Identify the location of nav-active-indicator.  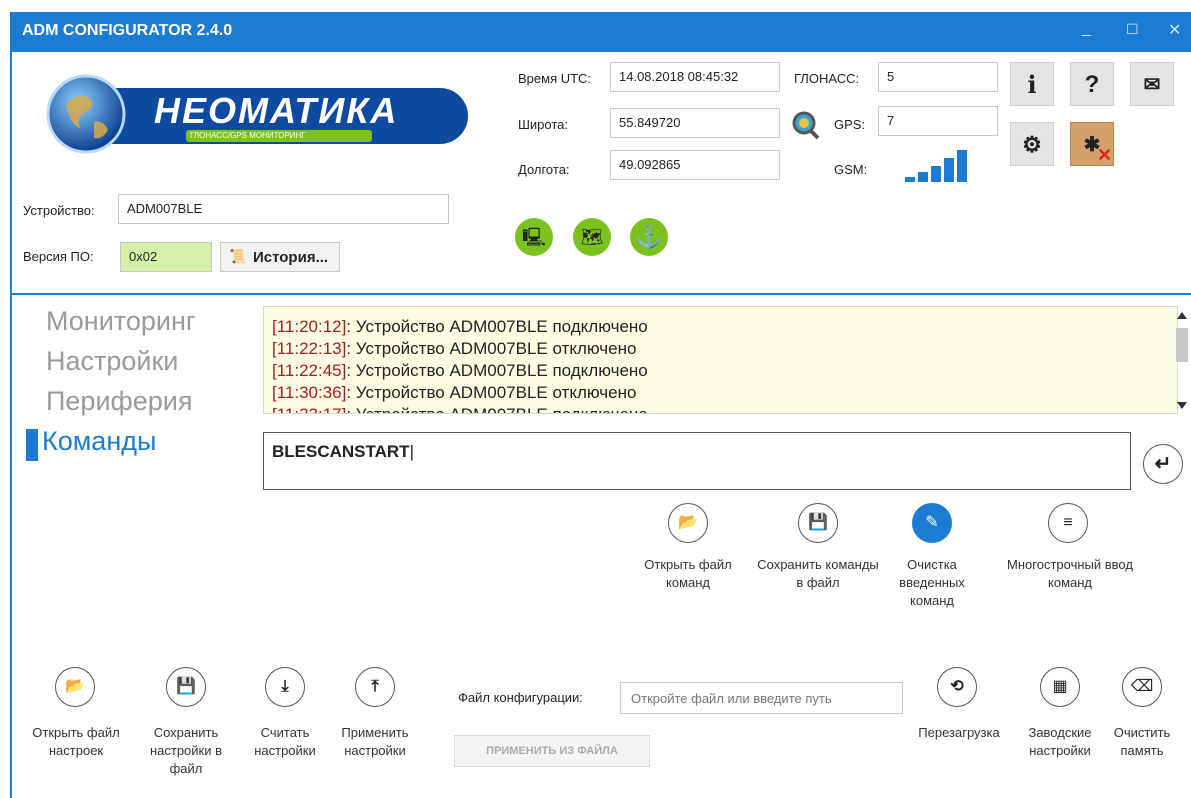
(32, 445).